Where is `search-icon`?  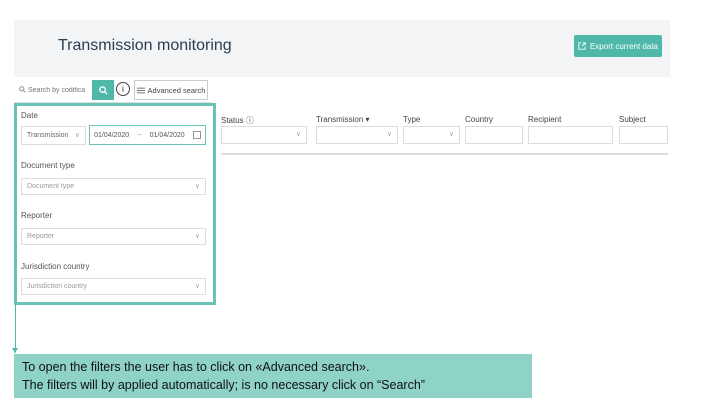
search-icon is located at coordinates (103, 90).